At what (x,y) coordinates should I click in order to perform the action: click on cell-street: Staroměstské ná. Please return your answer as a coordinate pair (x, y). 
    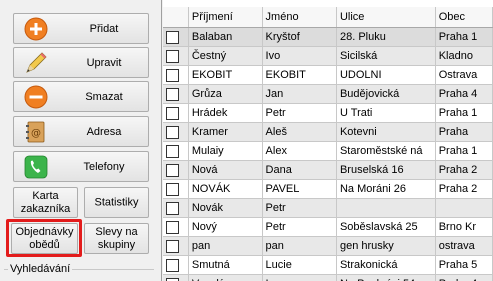
    Looking at the image, I should click on (386, 151).